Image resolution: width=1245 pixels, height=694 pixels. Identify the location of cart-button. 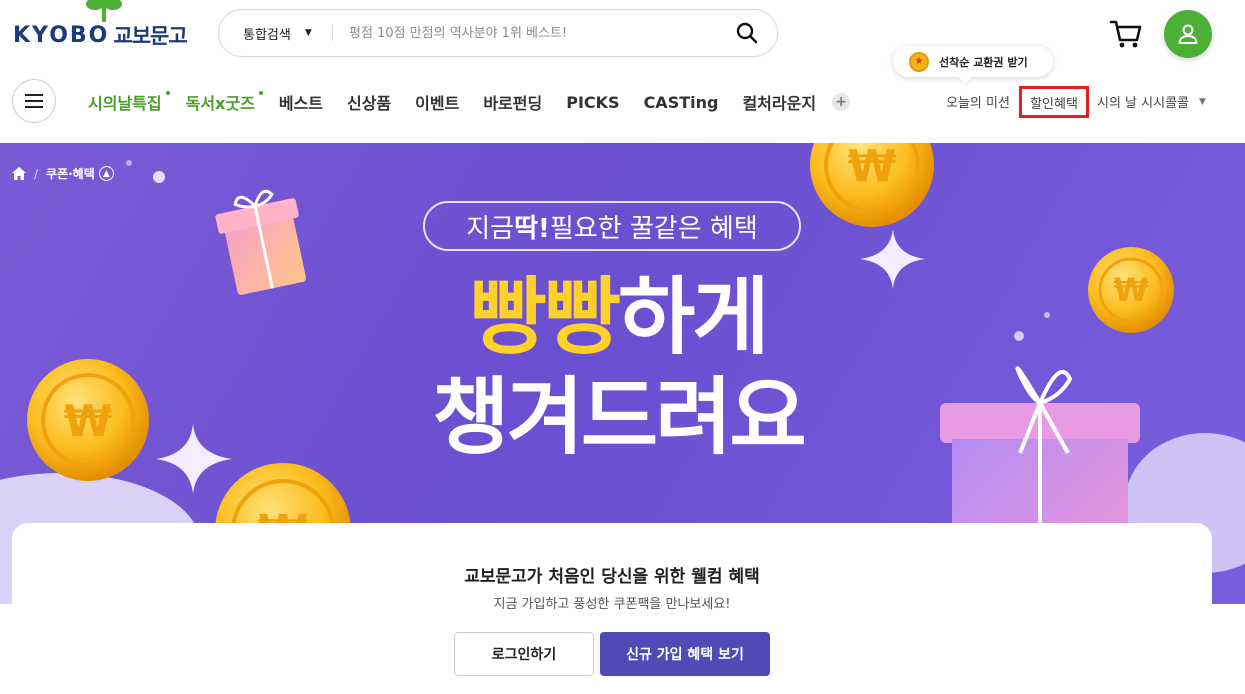
(1126, 34).